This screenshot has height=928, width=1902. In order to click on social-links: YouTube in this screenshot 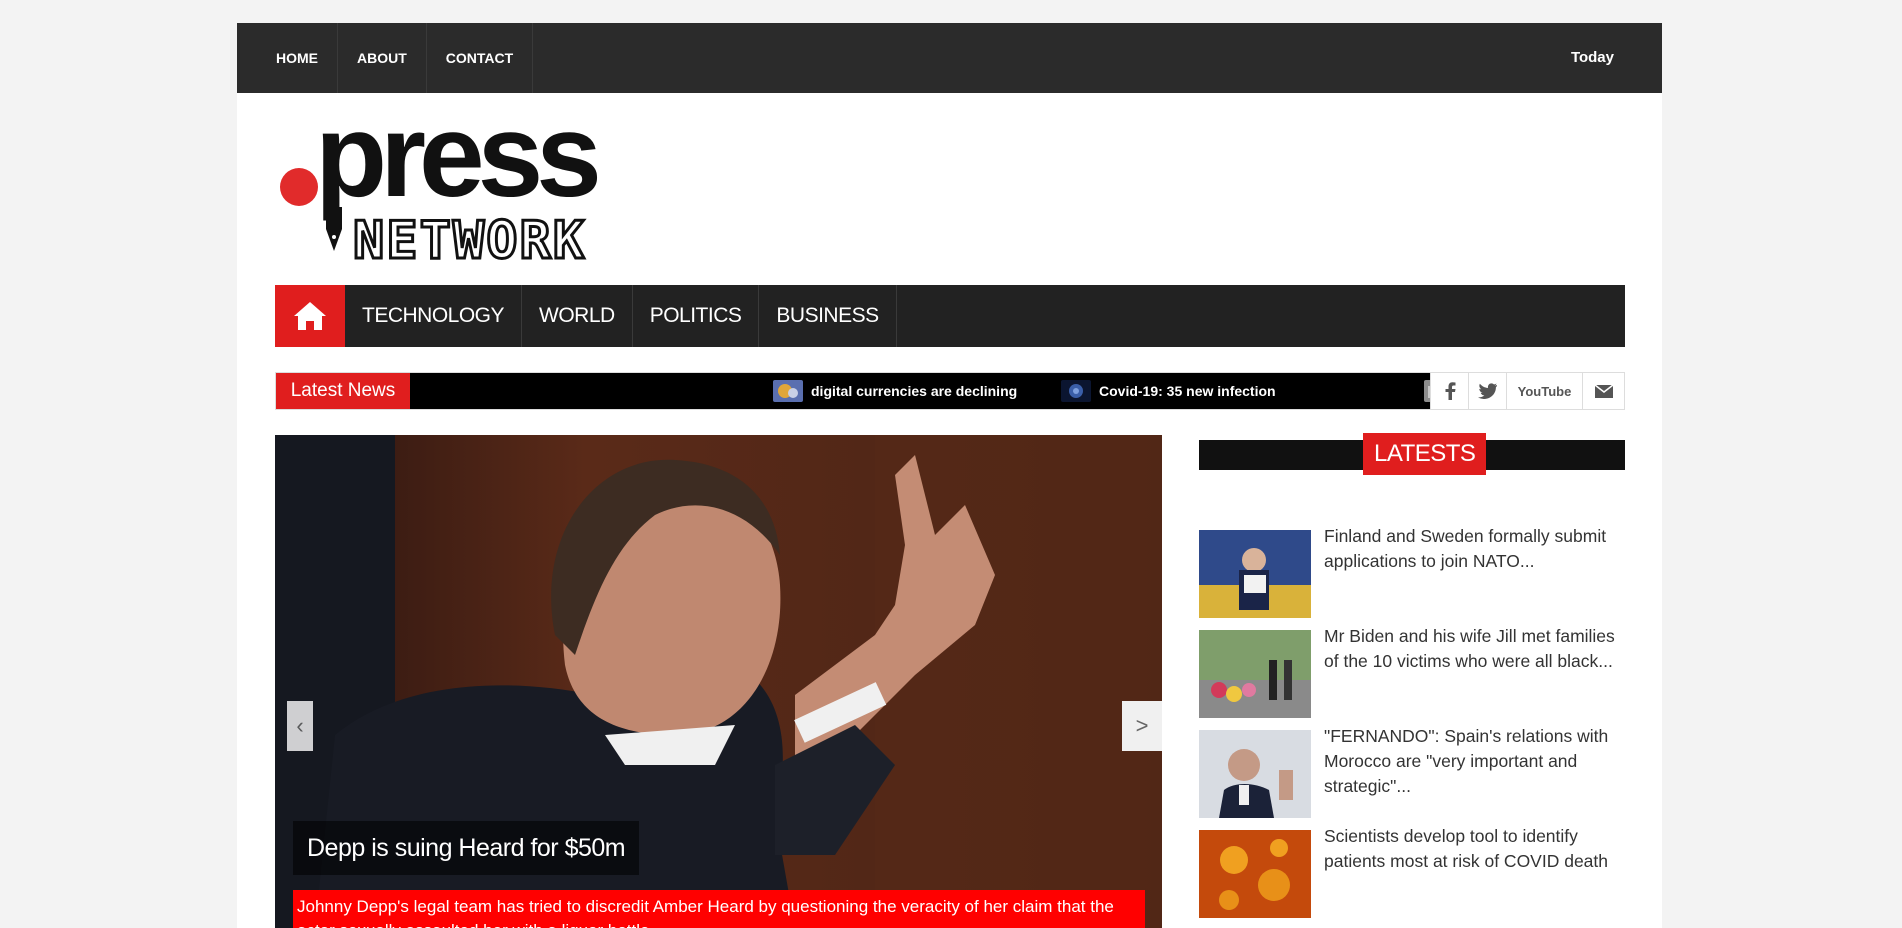, I will do `click(1527, 391)`.